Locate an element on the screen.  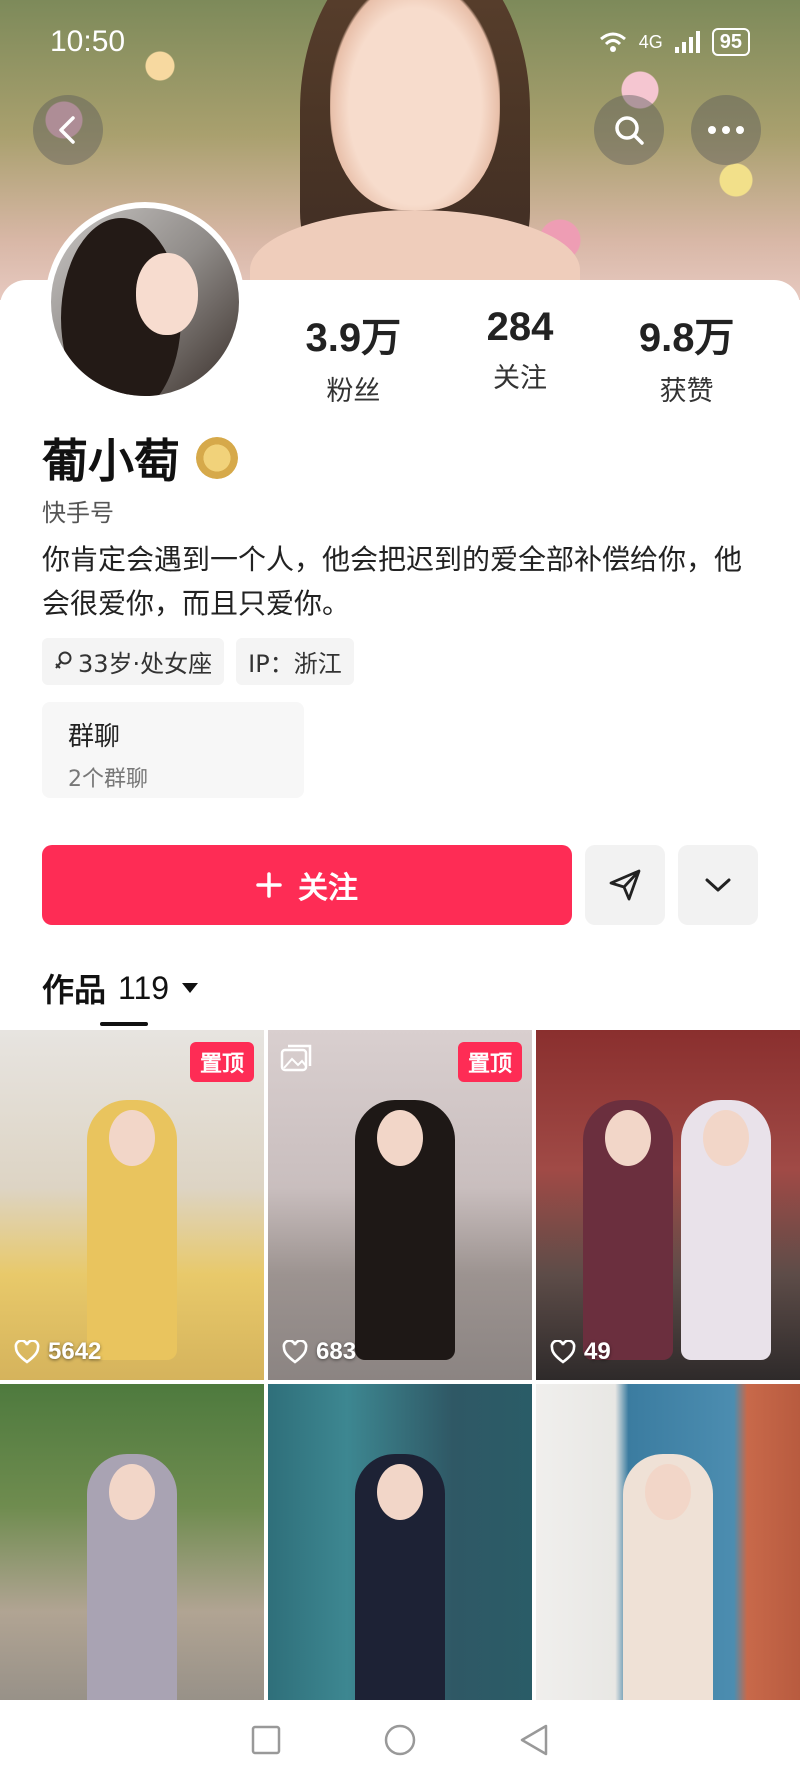
network-type: 4G is located at coordinates (650, 41).